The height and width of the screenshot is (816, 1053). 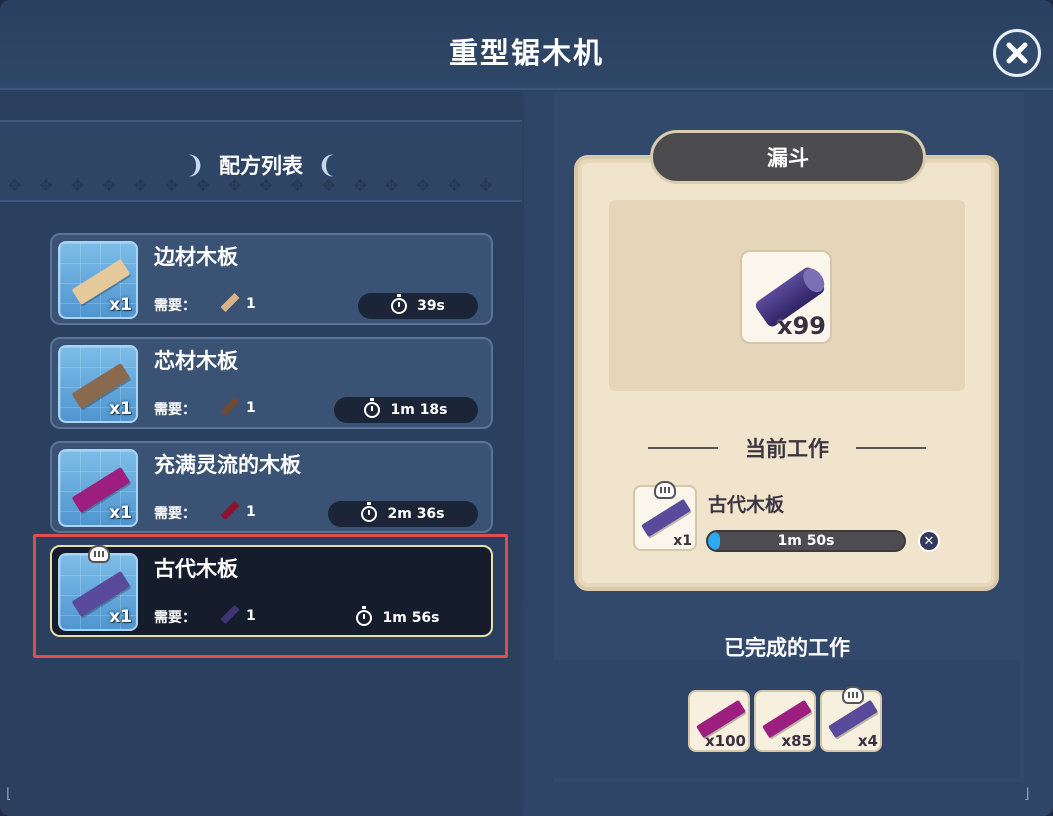 I want to click on recipe-card-infused: x1 充满灵流的木板 需要： 1 2m 36s, so click(x=271, y=487).